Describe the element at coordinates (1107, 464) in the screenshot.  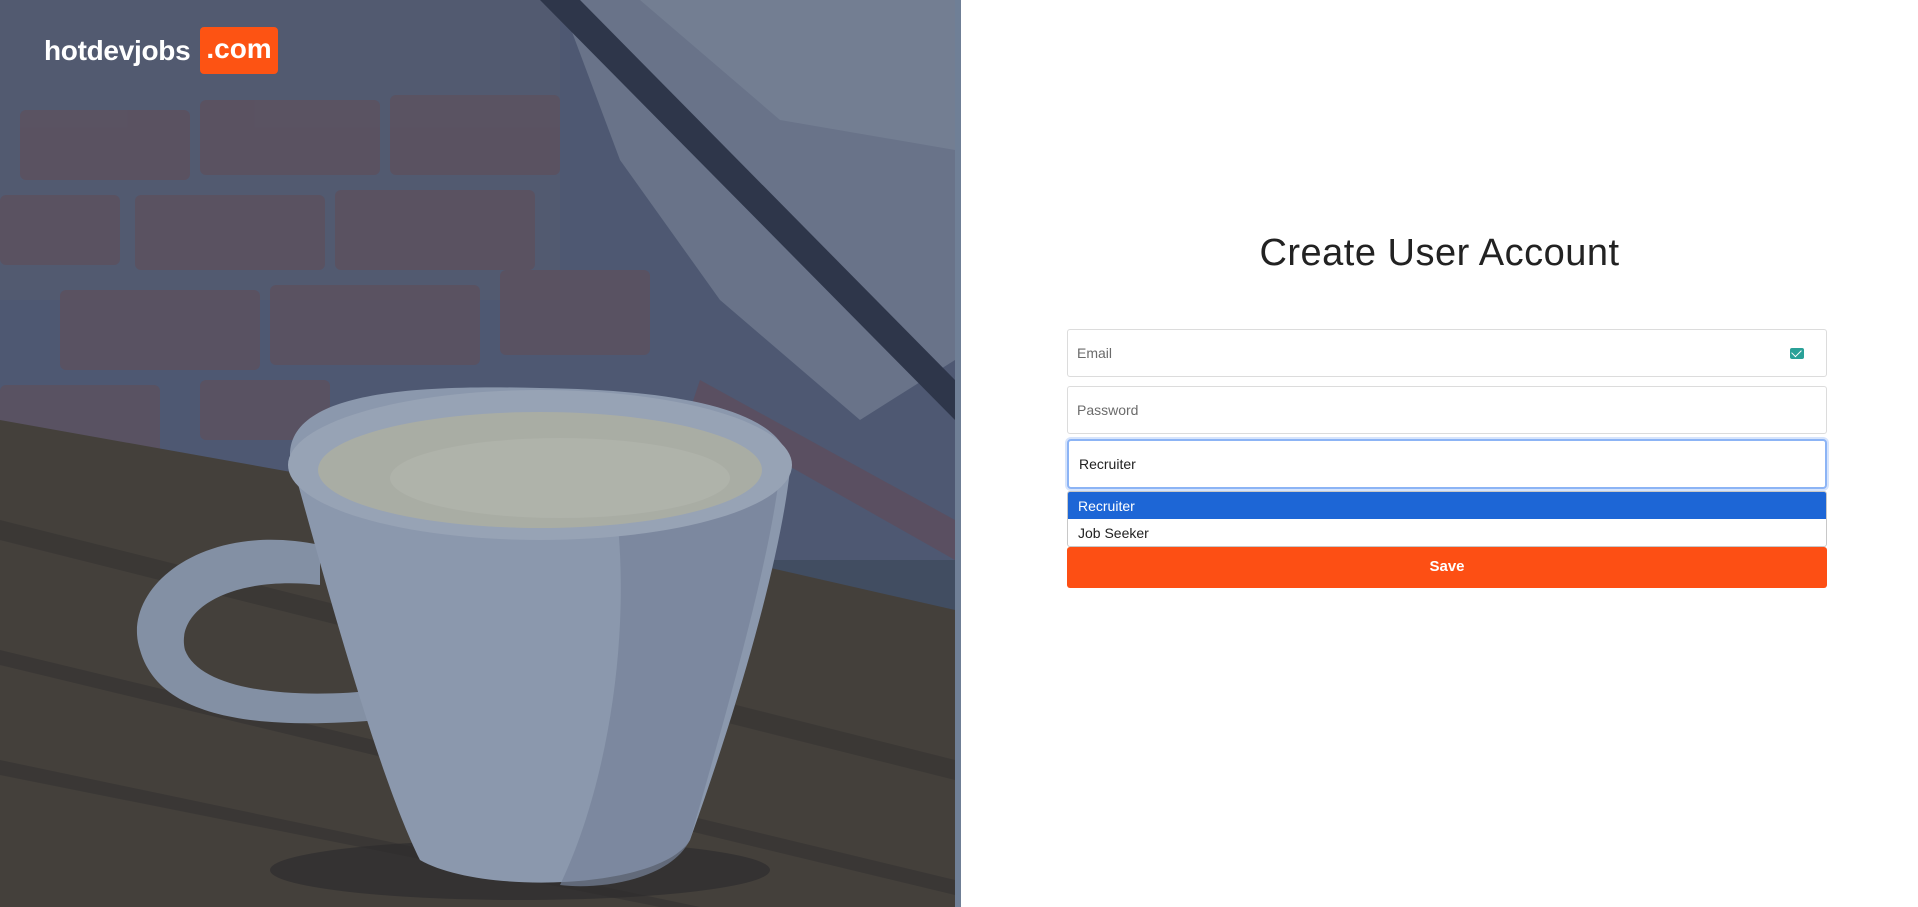
I see `role-select-value: Recruiter` at that location.